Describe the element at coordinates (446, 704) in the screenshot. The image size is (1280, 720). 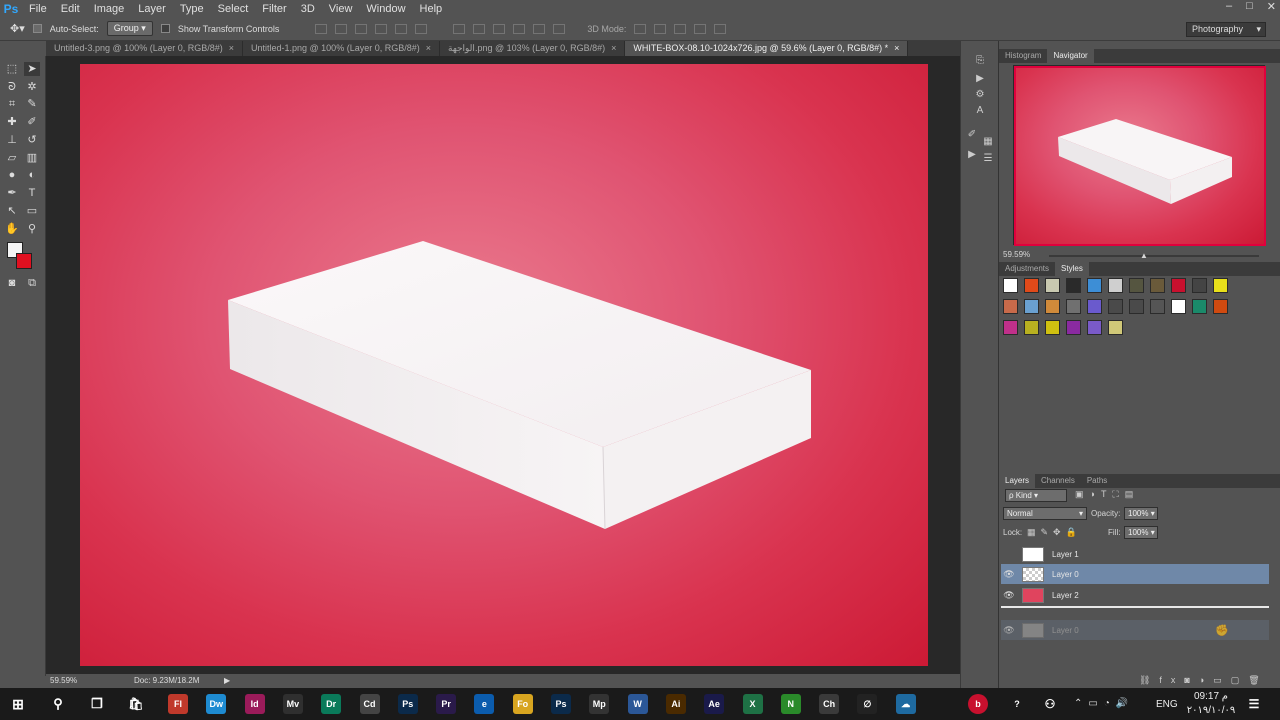
I see `taskbar-app-icon: Pr` at that location.